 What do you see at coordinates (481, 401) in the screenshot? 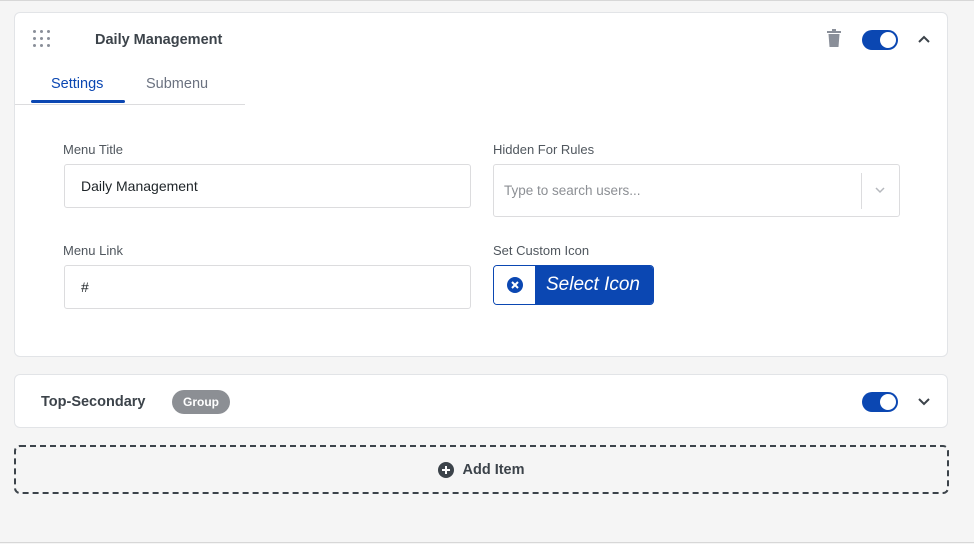
I see `group-item-card: Top-Secondary Group` at bounding box center [481, 401].